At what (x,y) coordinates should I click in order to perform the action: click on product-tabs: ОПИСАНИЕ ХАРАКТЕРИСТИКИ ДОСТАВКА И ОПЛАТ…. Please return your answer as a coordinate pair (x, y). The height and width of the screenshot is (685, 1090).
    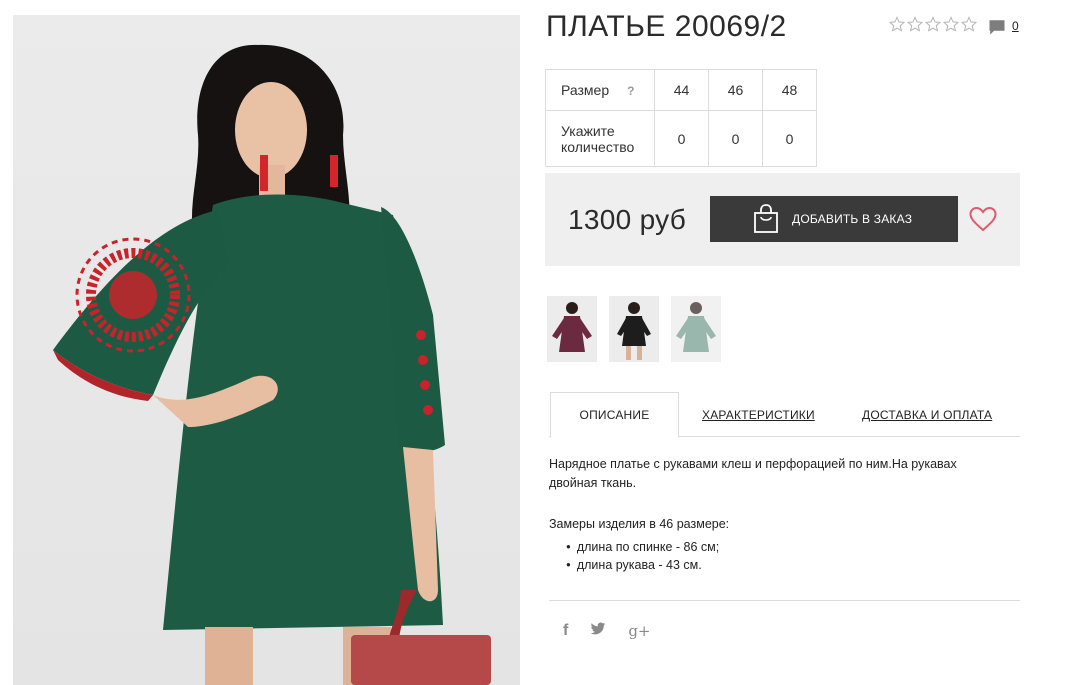
    Looking at the image, I should click on (784, 415).